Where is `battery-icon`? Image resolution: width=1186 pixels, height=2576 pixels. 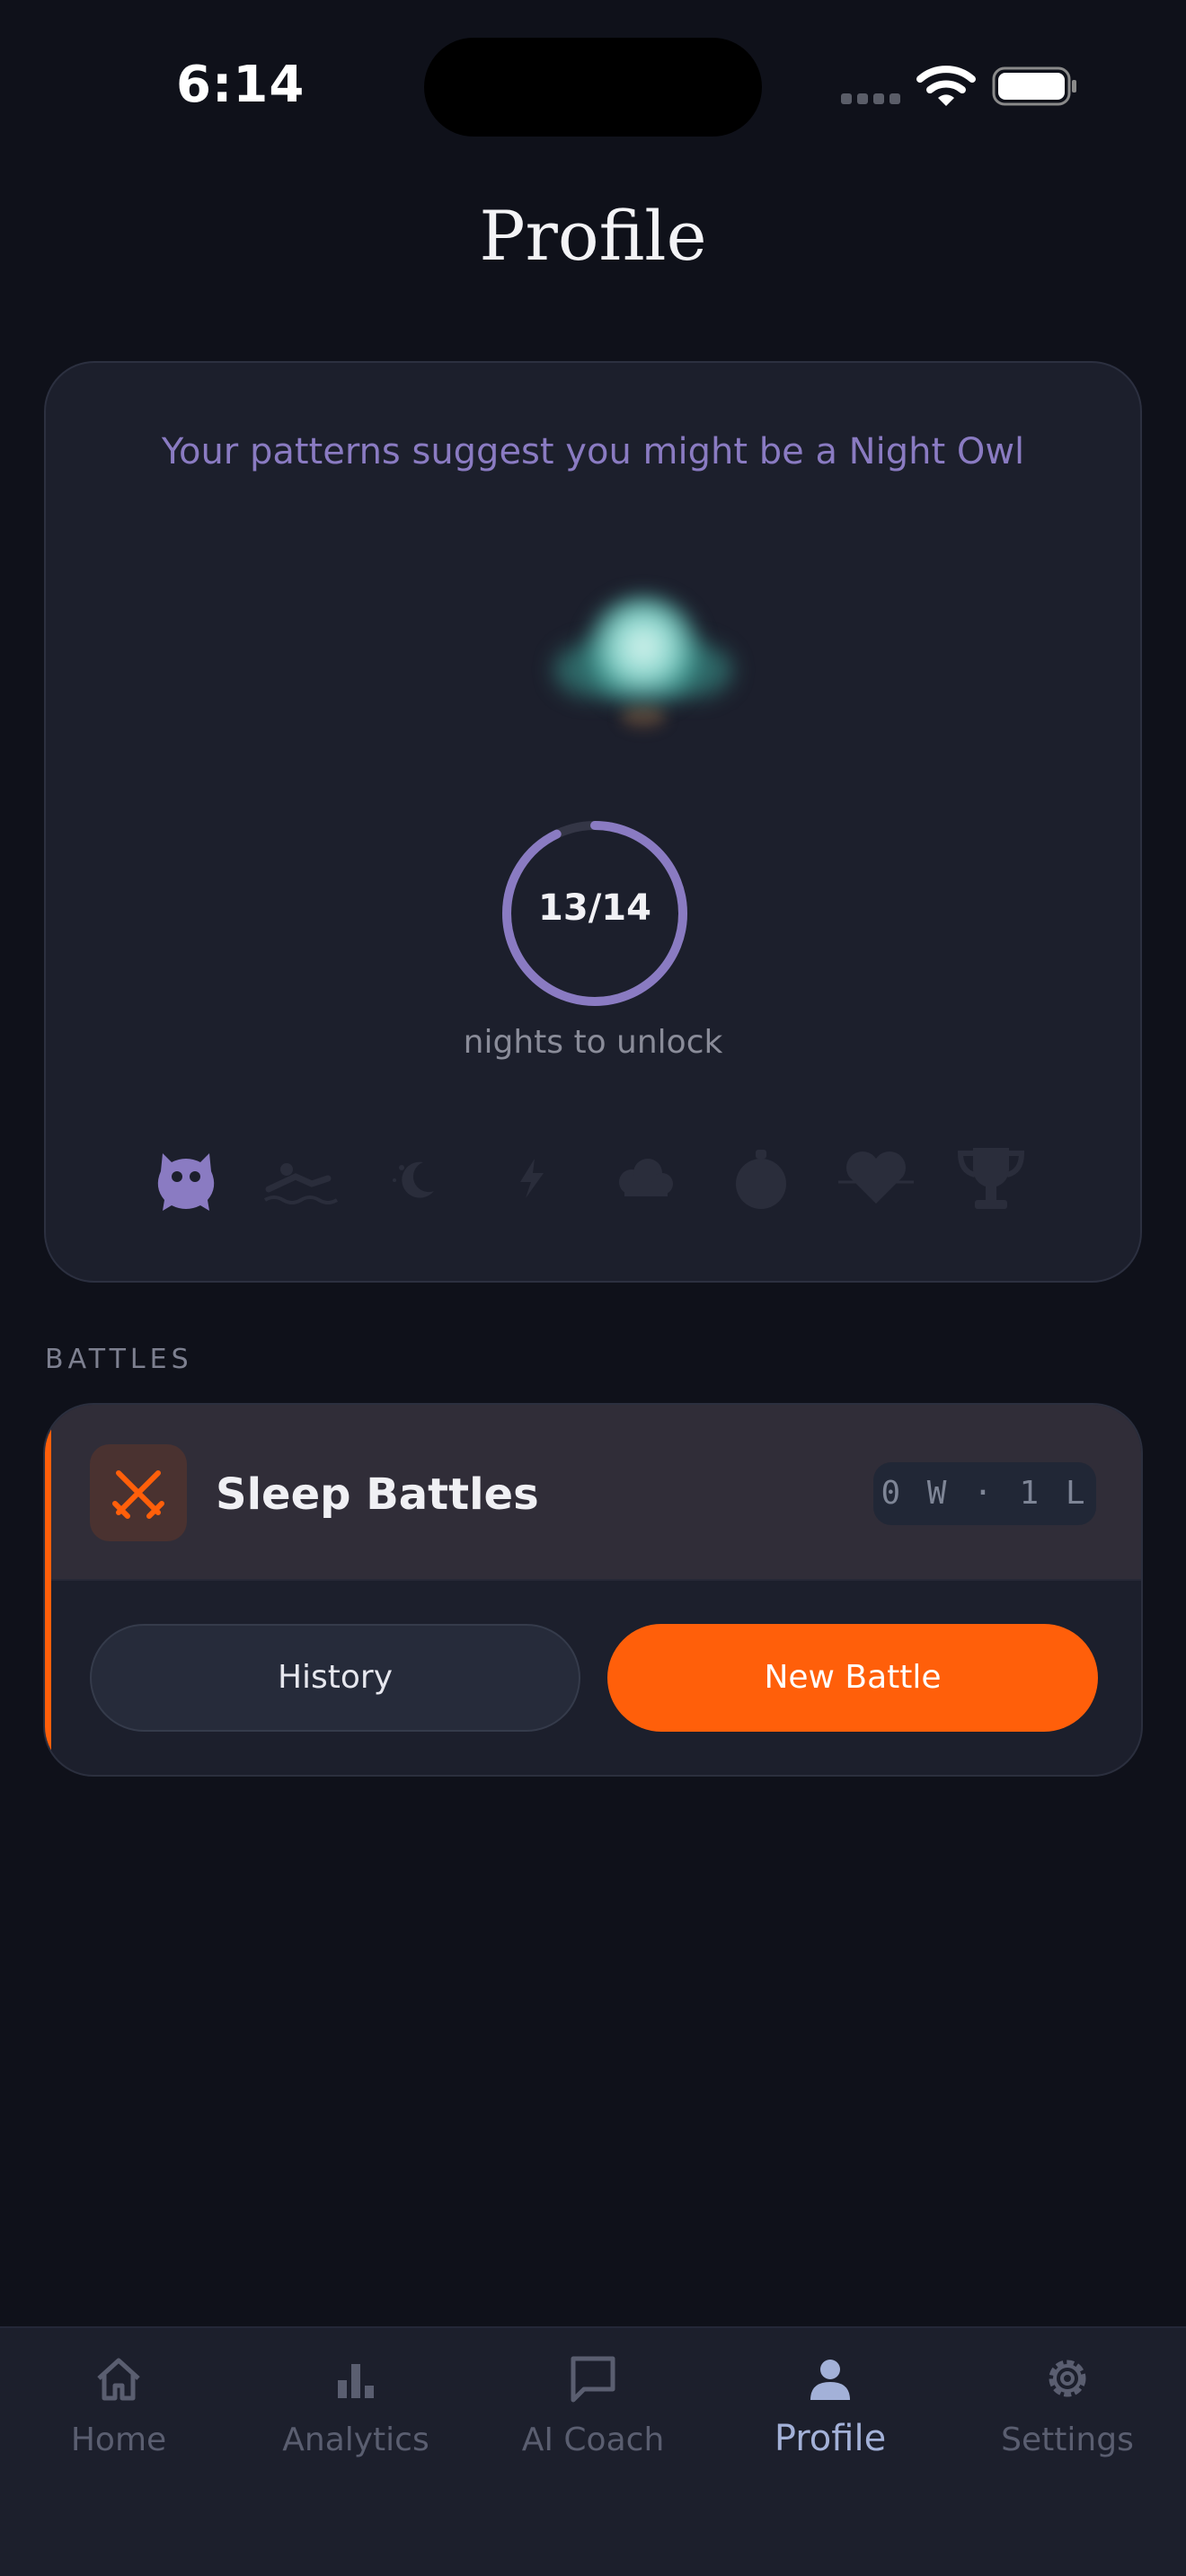 battery-icon is located at coordinates (1034, 86).